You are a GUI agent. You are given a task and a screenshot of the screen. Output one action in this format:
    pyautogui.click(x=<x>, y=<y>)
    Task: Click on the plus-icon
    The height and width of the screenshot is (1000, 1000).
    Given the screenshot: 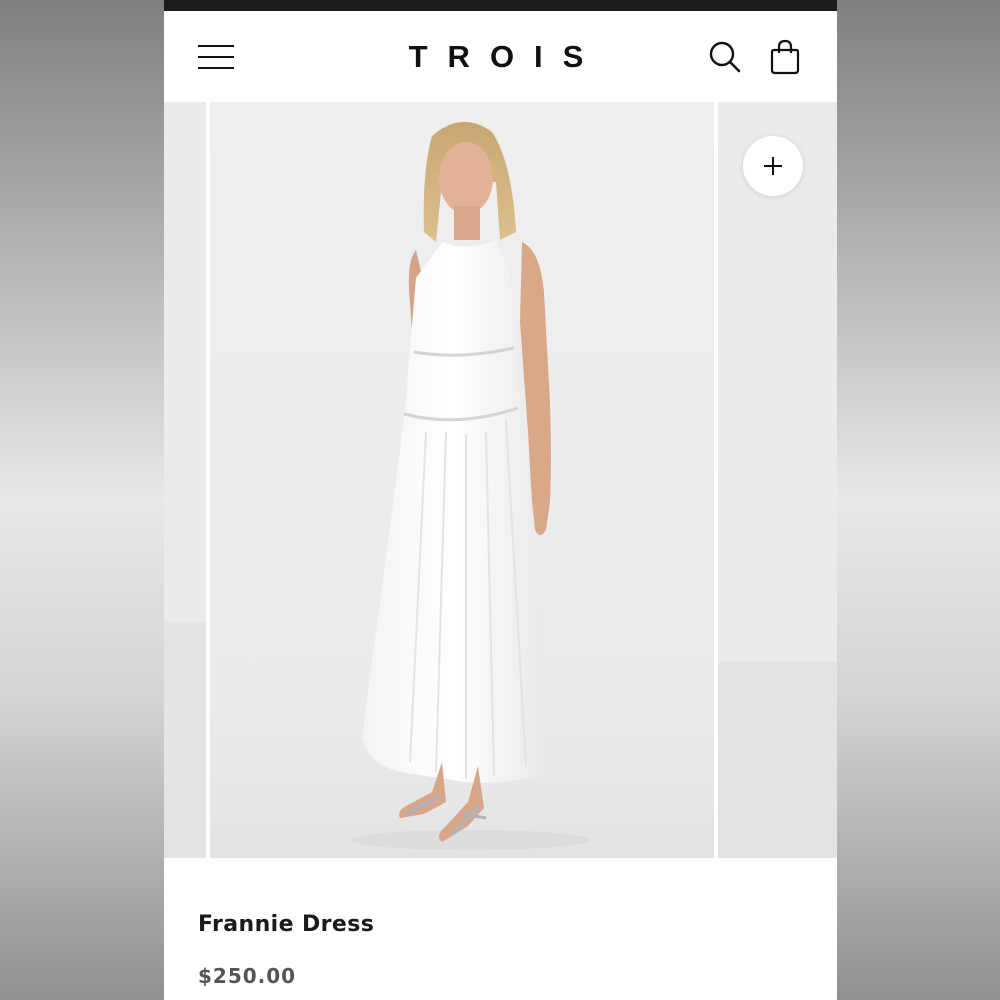 What is the action you would take?
    pyautogui.click(x=773, y=166)
    